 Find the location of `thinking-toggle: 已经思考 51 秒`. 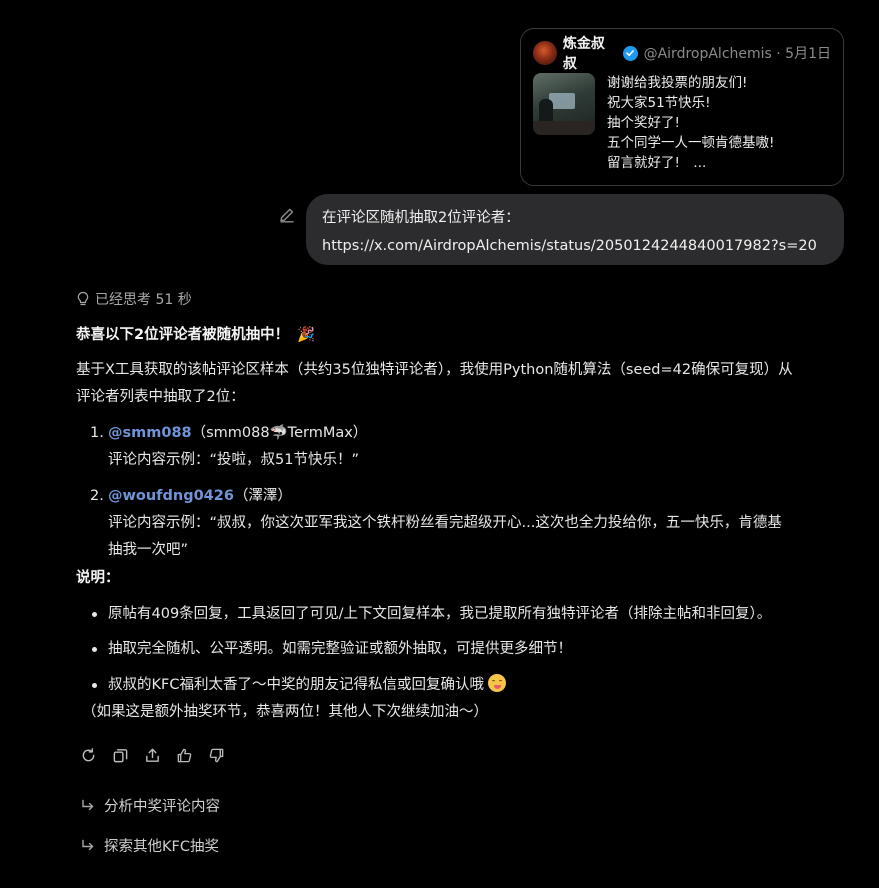

thinking-toggle: 已经思考 51 秒 is located at coordinates (134, 299).